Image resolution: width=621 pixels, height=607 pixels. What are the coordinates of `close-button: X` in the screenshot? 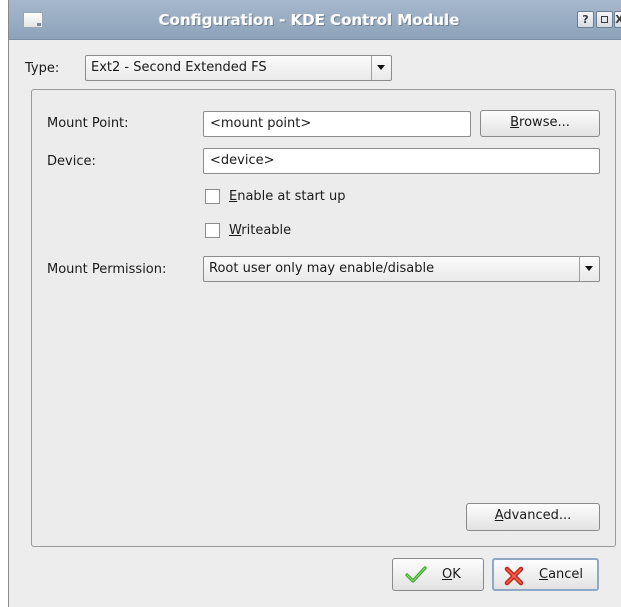 It's located at (617, 19).